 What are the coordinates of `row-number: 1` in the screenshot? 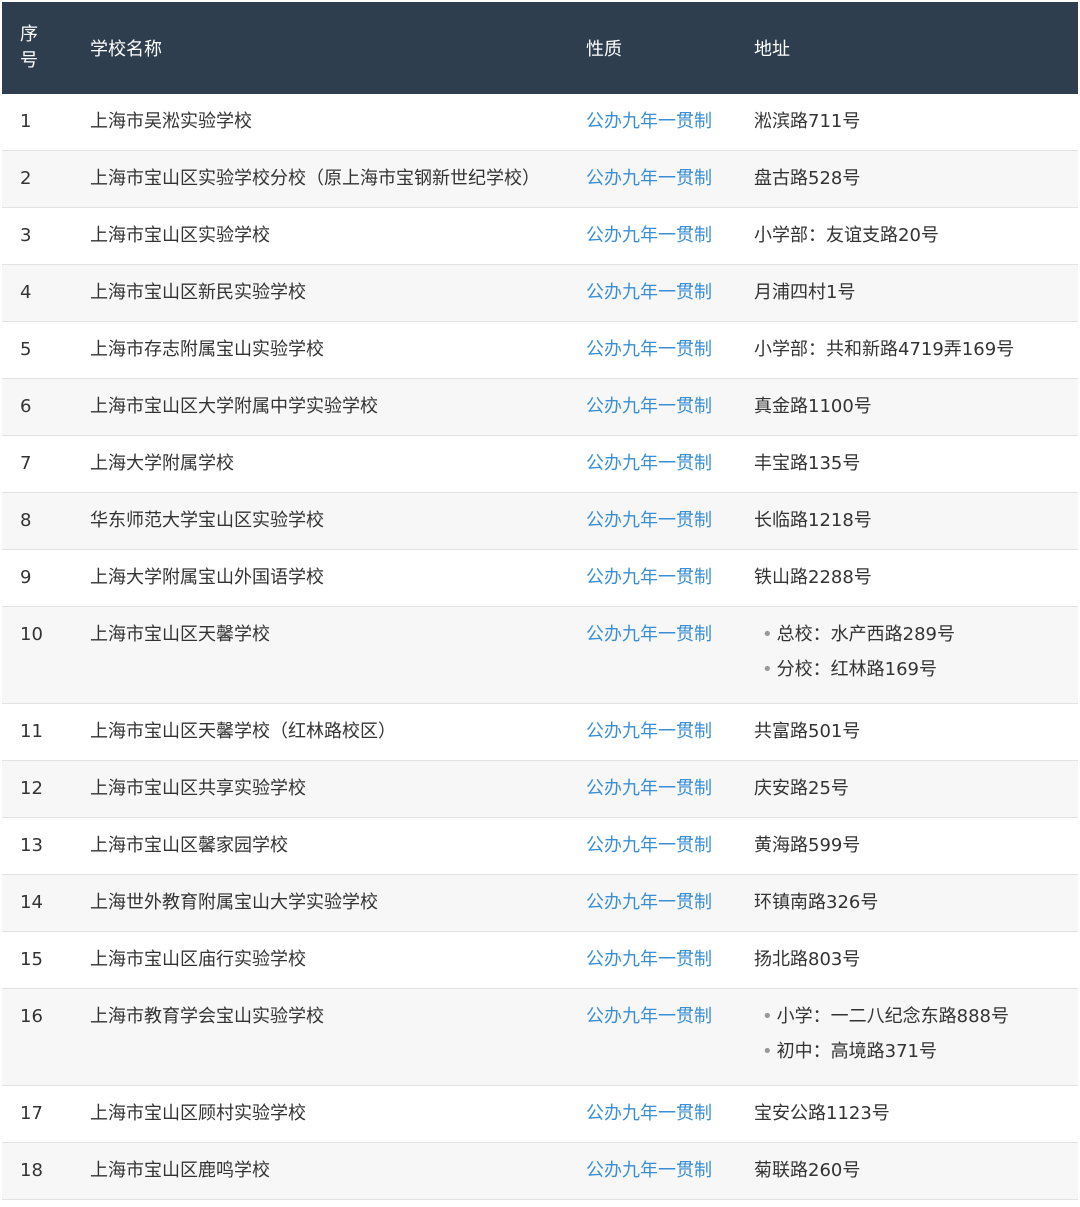 It's located at (26, 121).